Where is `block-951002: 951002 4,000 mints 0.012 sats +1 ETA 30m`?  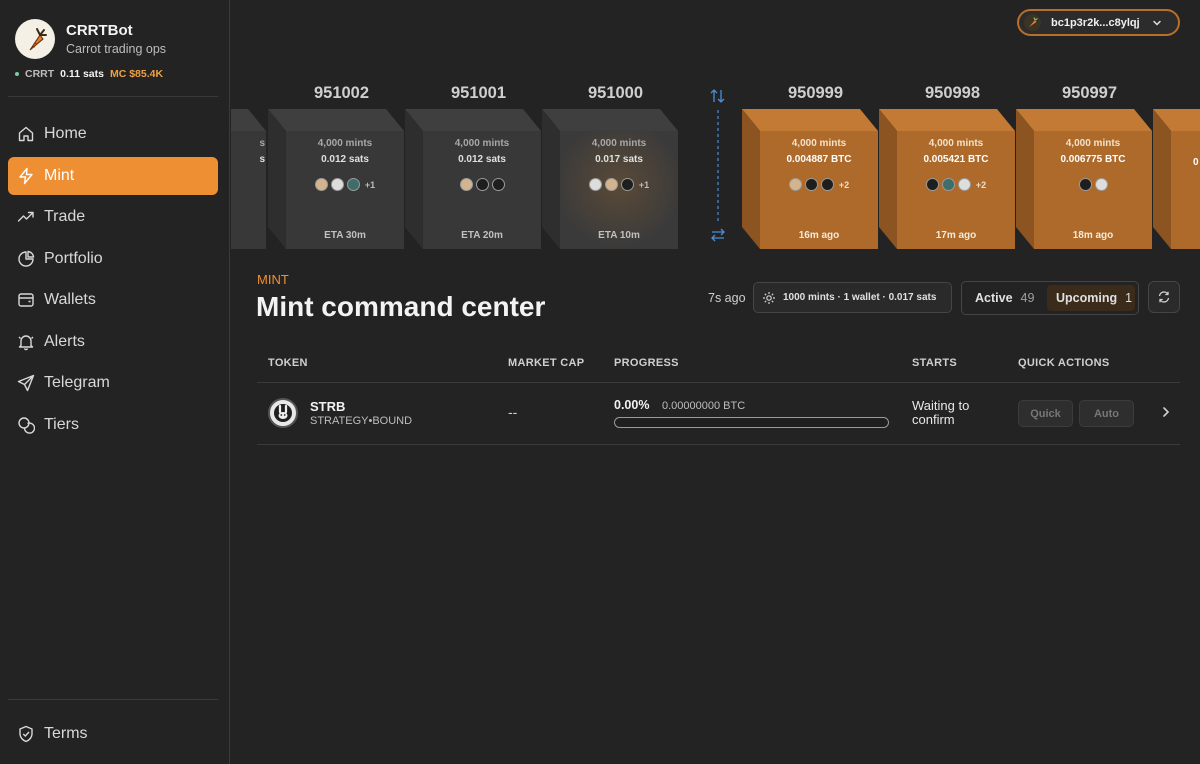
block-951002: 951002 4,000 mints 0.012 sats +1 ETA 30m is located at coordinates (336, 164).